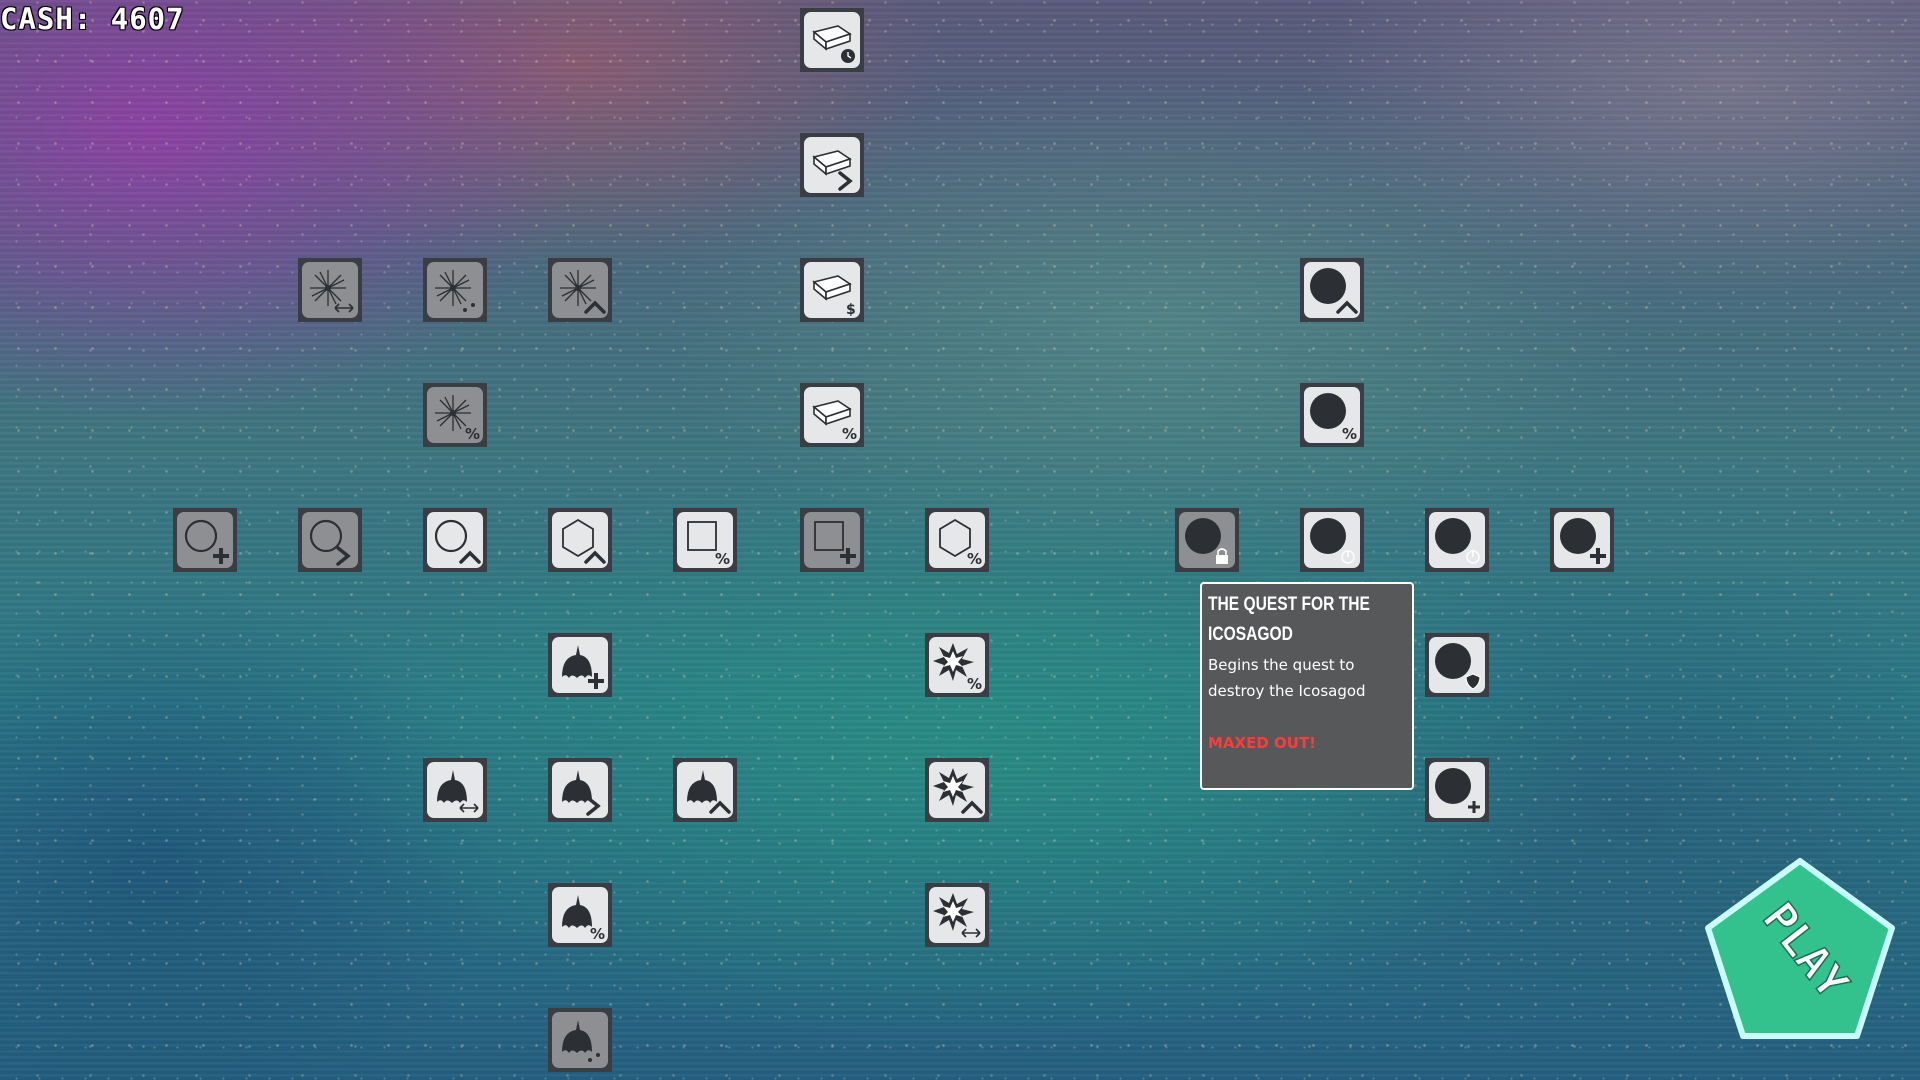  What do you see at coordinates (1800, 953) in the screenshot?
I see `play-button: PLAY` at bounding box center [1800, 953].